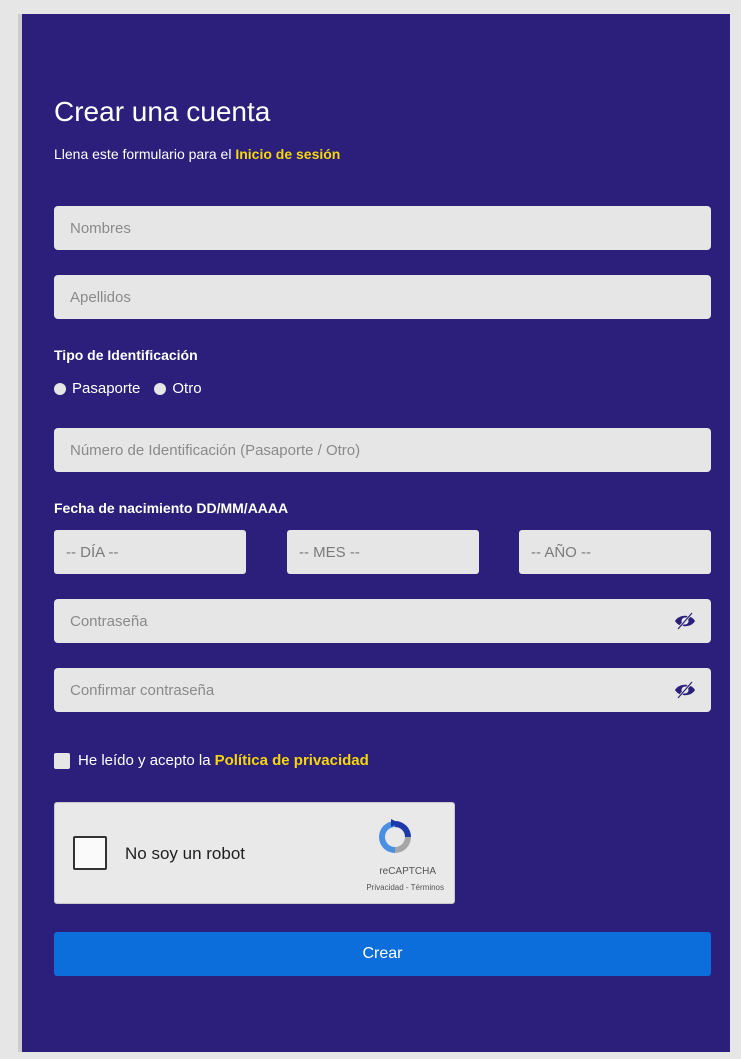 The width and height of the screenshot is (741, 1059). Describe the element at coordinates (60, 388) in the screenshot. I see `radio-passport-circle` at that location.